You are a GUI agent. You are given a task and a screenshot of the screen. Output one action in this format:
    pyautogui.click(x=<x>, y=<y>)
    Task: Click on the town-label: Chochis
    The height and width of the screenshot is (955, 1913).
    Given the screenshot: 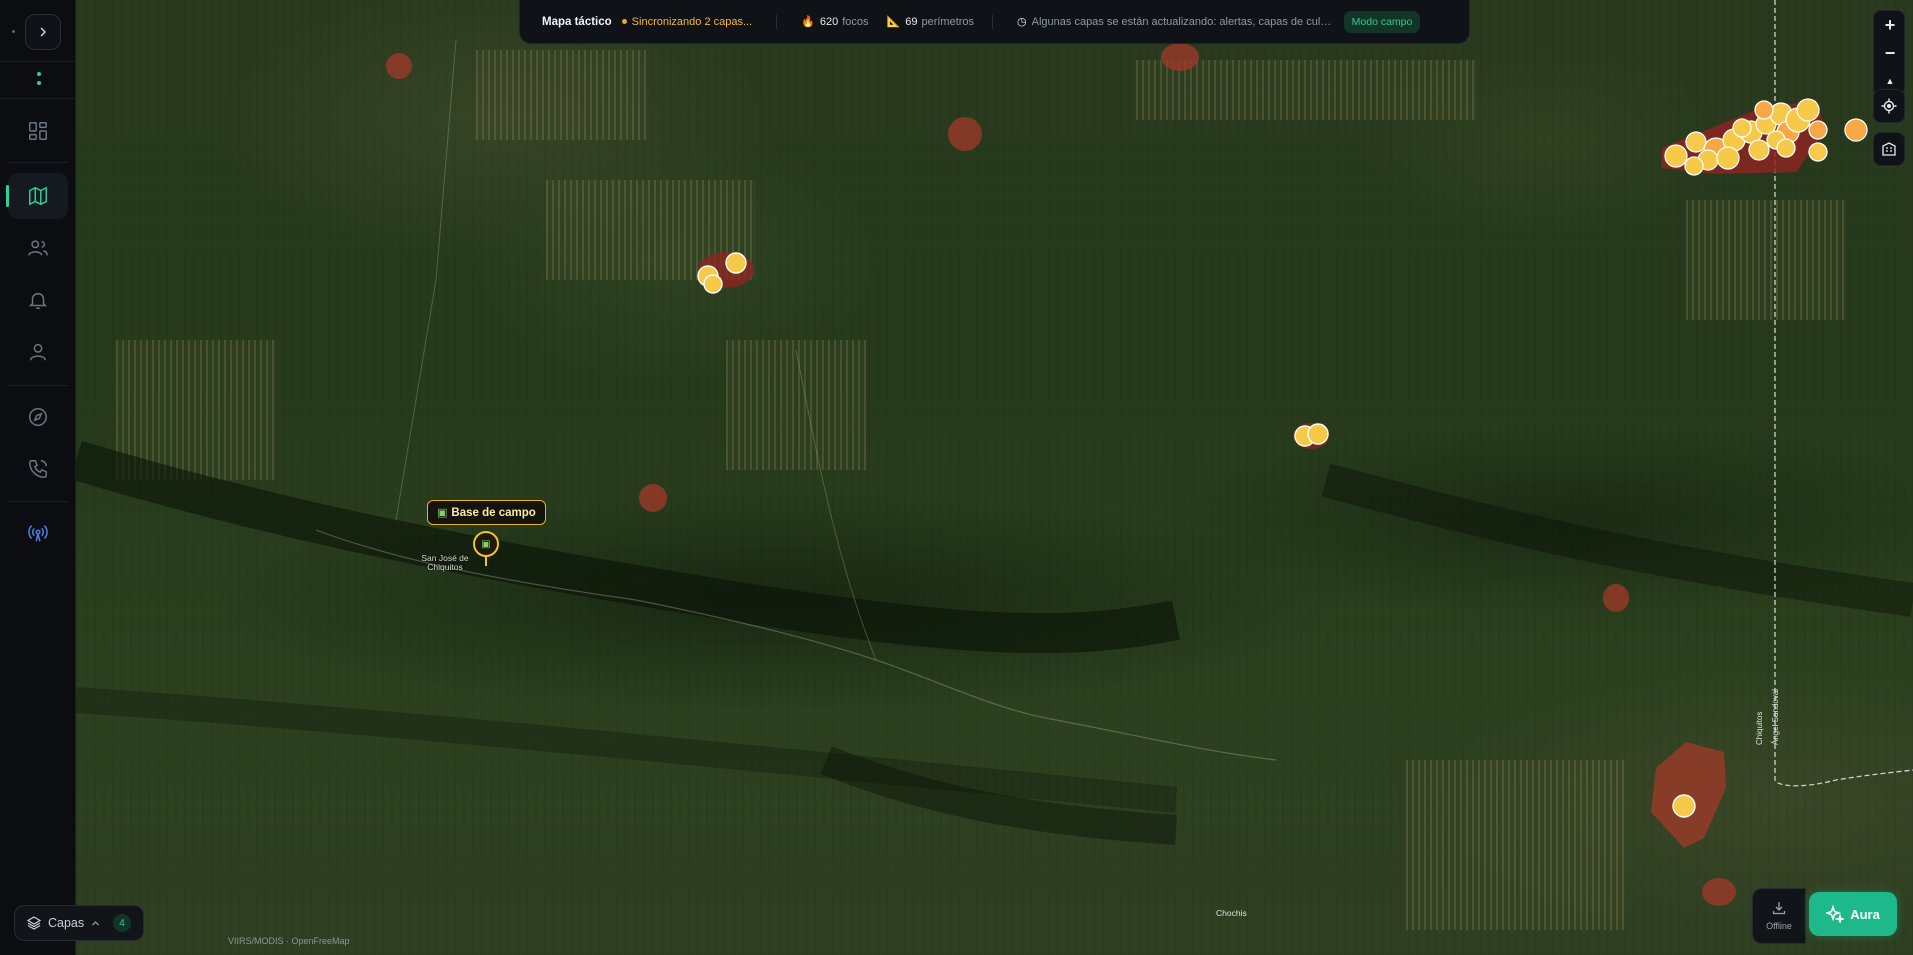 What is the action you would take?
    pyautogui.click(x=1231, y=913)
    